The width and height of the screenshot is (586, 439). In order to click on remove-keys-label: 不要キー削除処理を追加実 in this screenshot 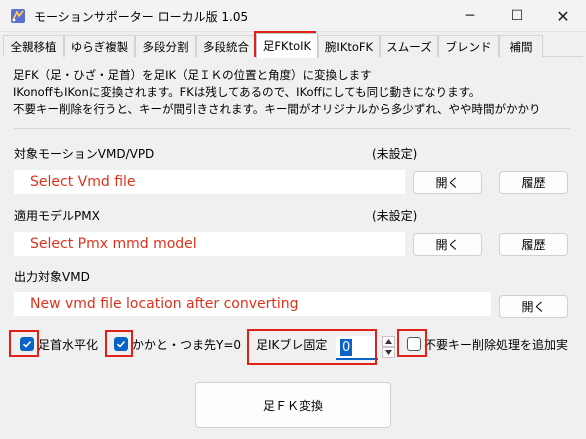, I will do `click(496, 345)`.